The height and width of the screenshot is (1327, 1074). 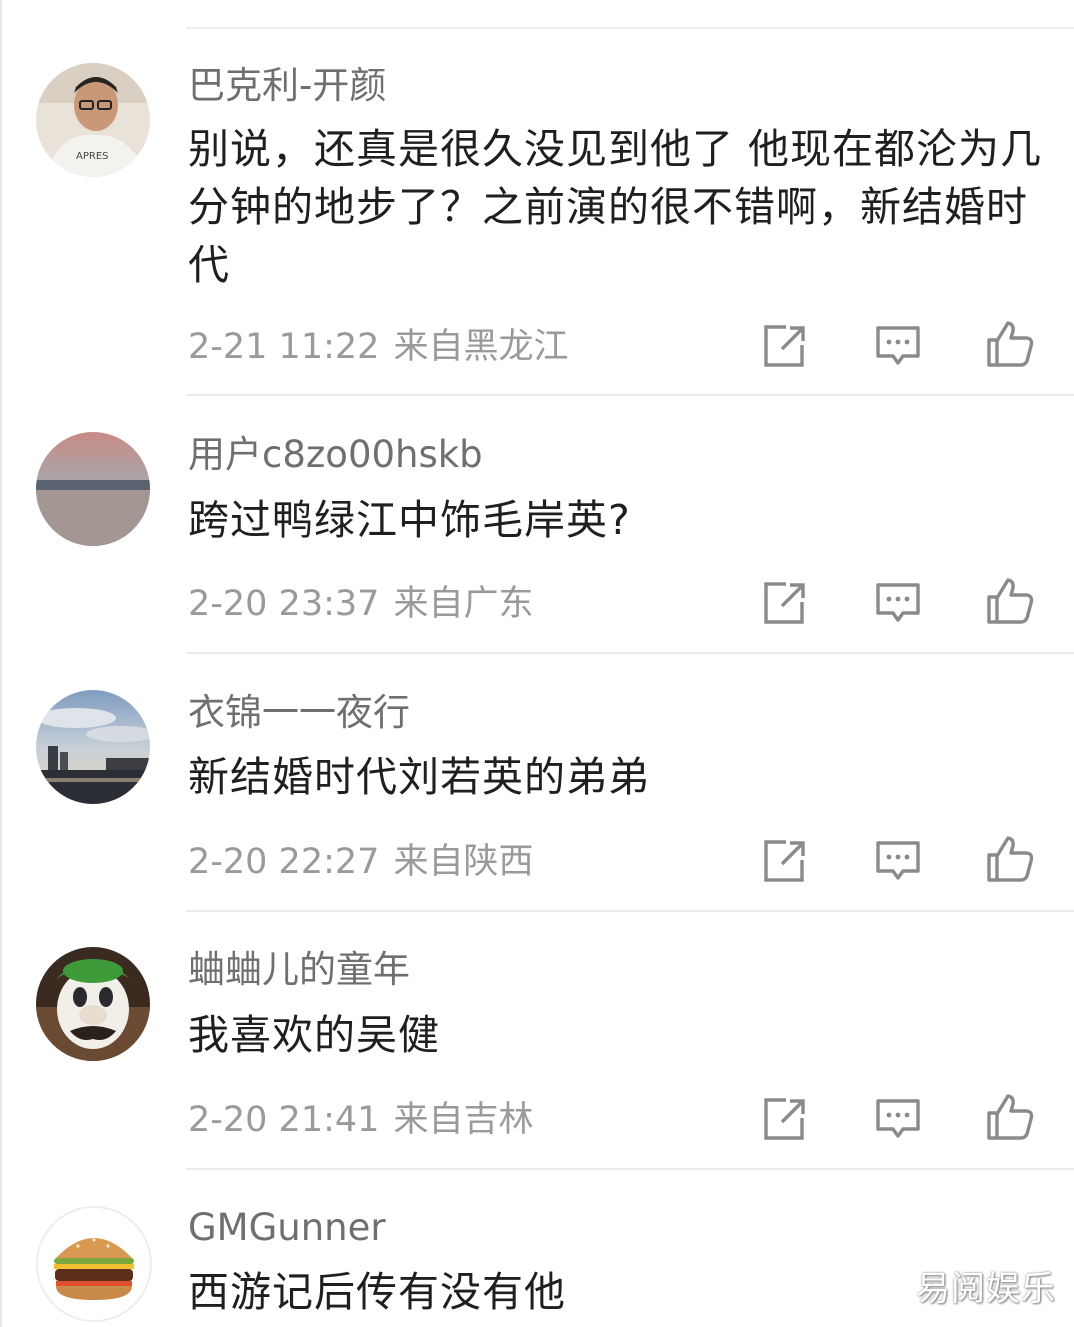 I want to click on comment-username: GMGunner, so click(x=287, y=1228).